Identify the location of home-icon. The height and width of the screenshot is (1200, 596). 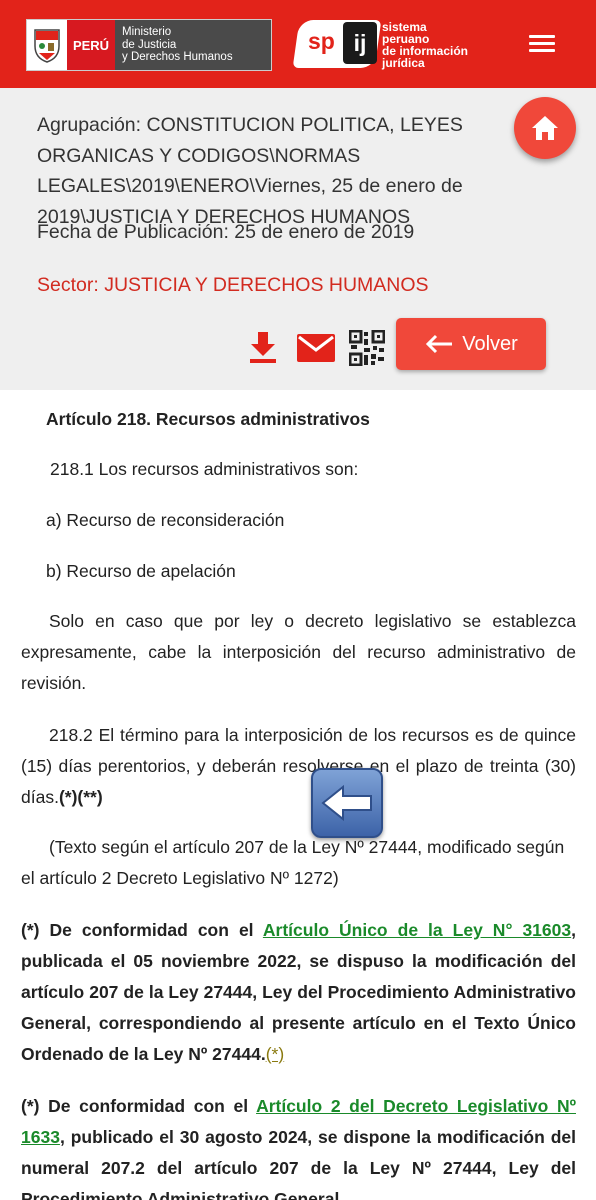
(545, 128).